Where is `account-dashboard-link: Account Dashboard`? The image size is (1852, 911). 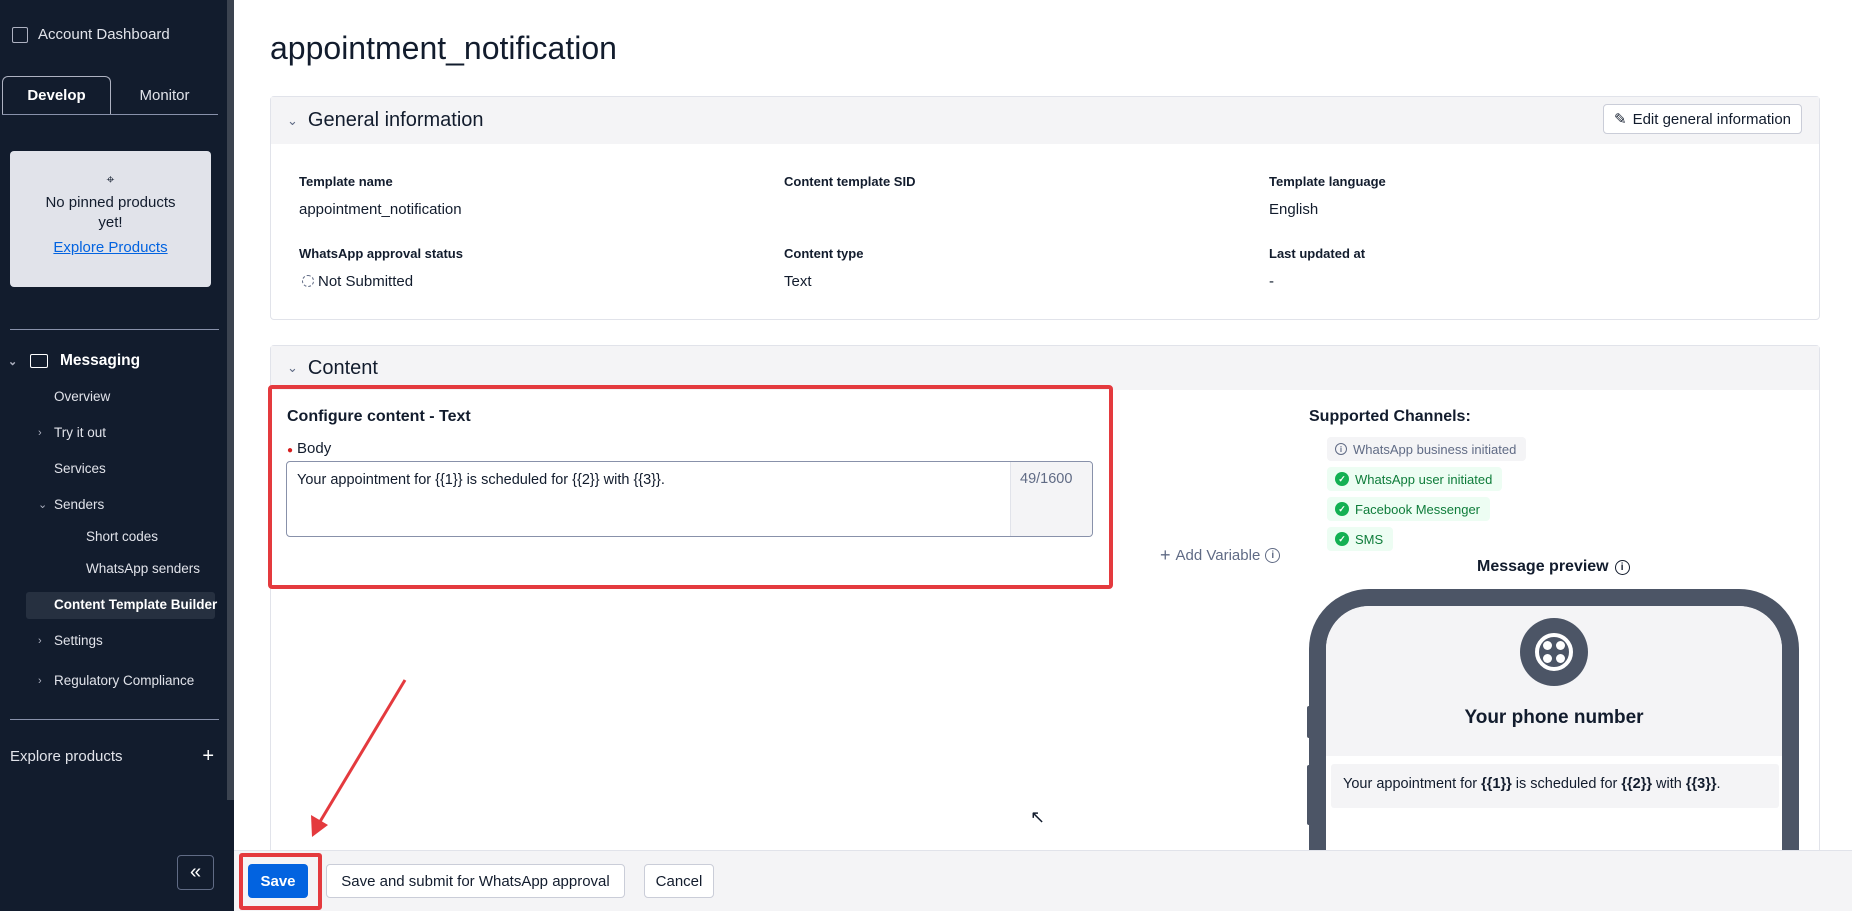 account-dashboard-link: Account Dashboard is located at coordinates (91, 34).